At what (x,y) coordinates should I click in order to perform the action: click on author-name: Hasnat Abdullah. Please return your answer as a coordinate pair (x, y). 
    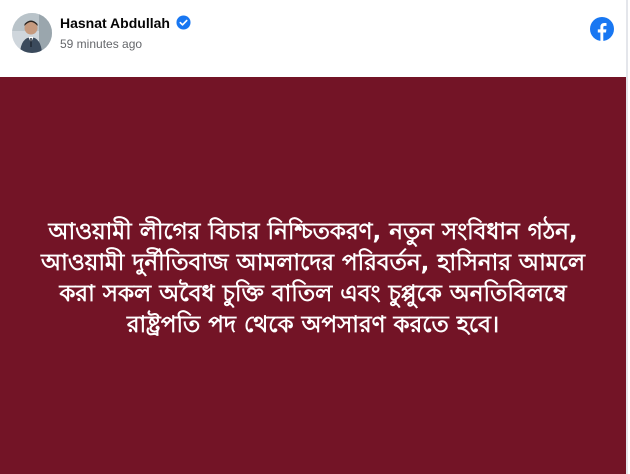
    Looking at the image, I should click on (115, 23).